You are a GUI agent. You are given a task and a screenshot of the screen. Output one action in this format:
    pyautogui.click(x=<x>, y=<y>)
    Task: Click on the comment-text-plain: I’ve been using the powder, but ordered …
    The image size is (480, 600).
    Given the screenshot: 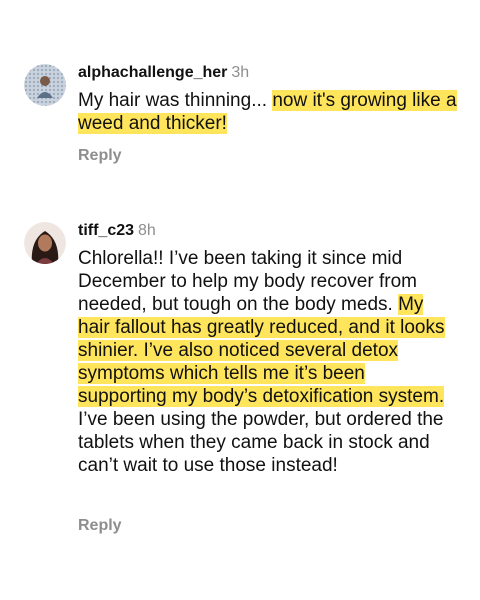 What is the action you would take?
    pyautogui.click(x=261, y=442)
    